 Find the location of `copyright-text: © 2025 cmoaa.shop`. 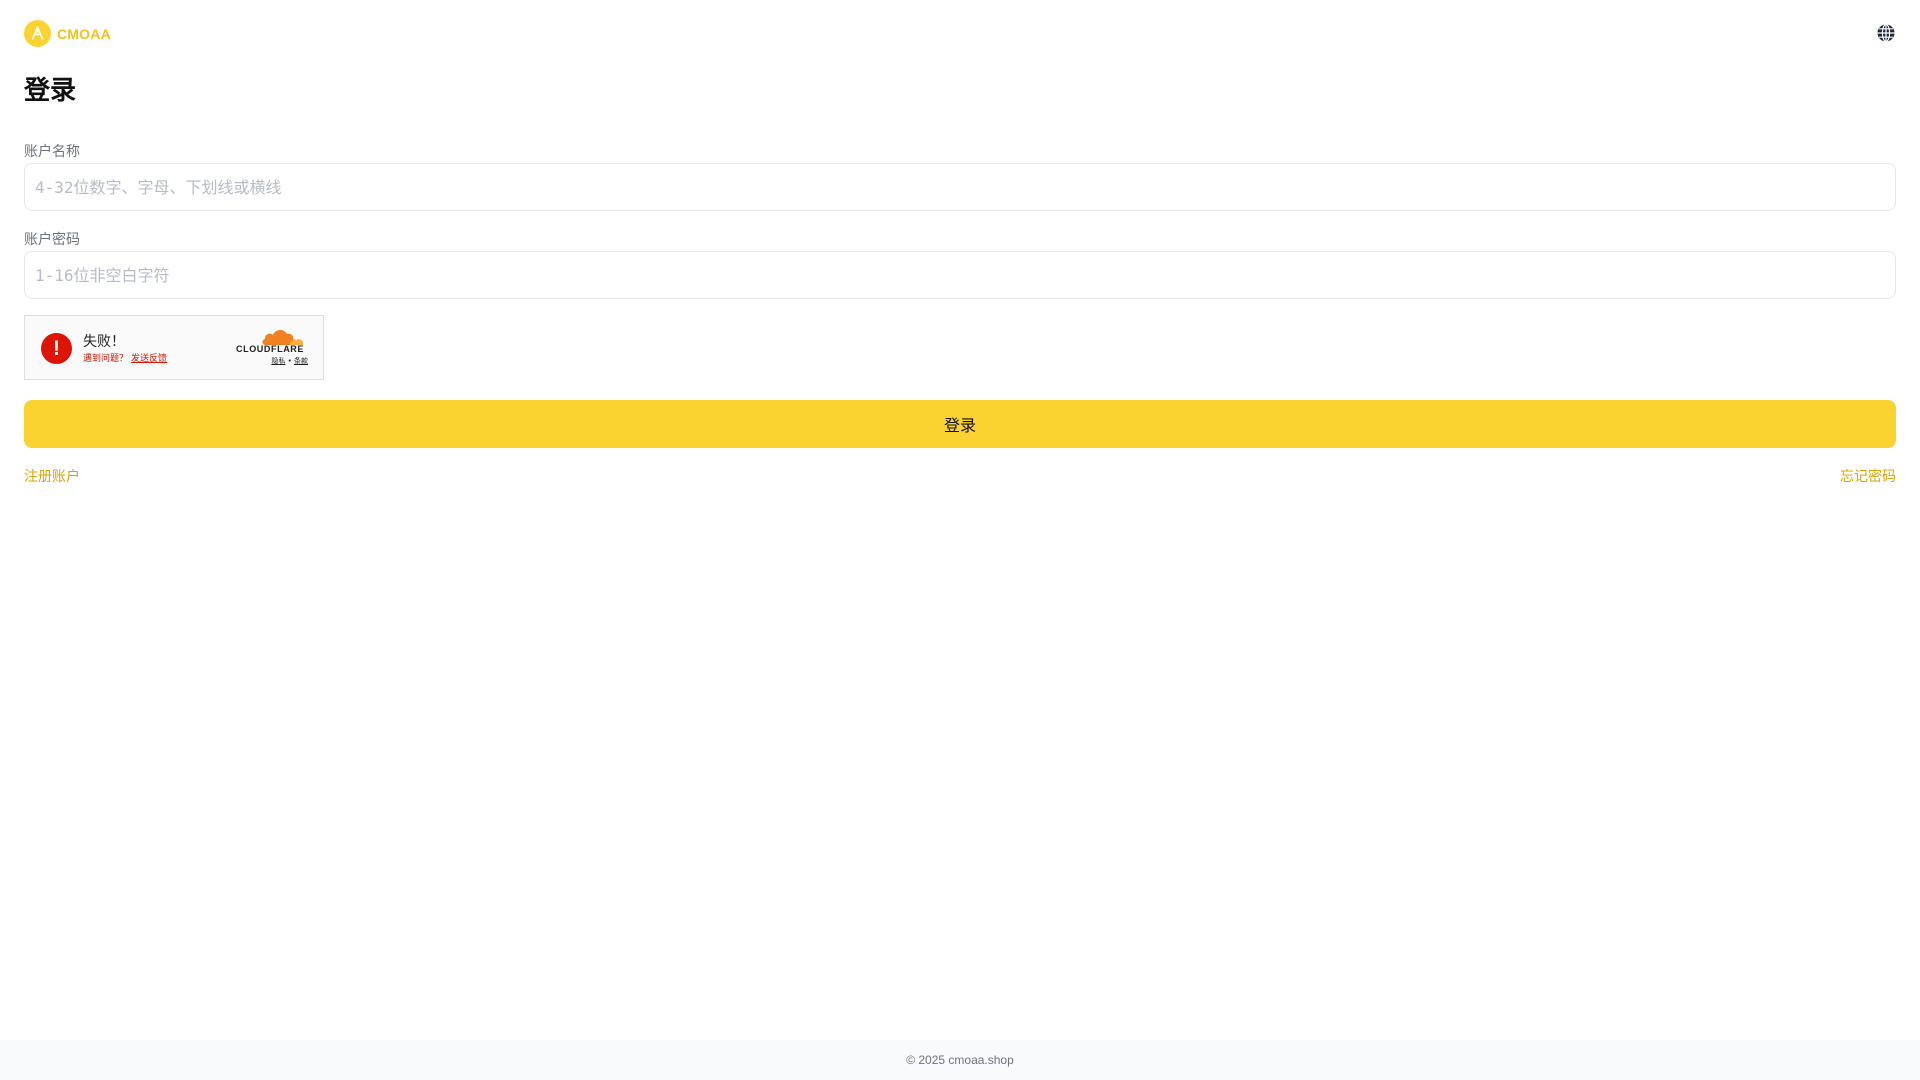

copyright-text: © 2025 cmoaa.shop is located at coordinates (960, 1060).